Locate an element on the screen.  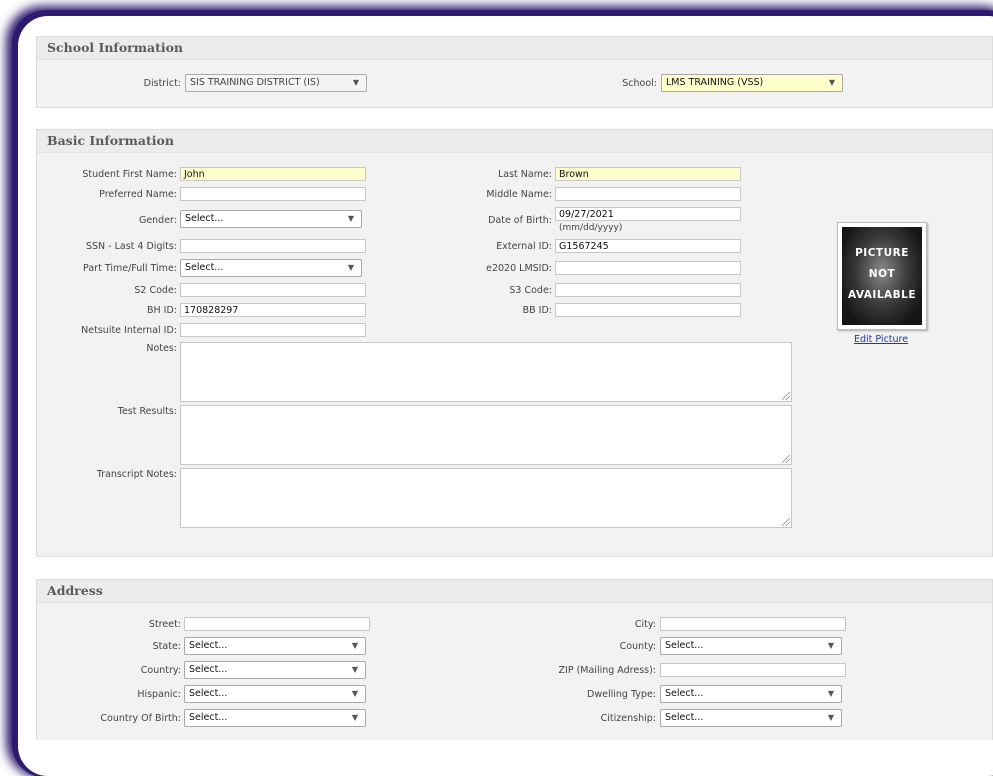
state-select: Select... ▼ is located at coordinates (275, 646).